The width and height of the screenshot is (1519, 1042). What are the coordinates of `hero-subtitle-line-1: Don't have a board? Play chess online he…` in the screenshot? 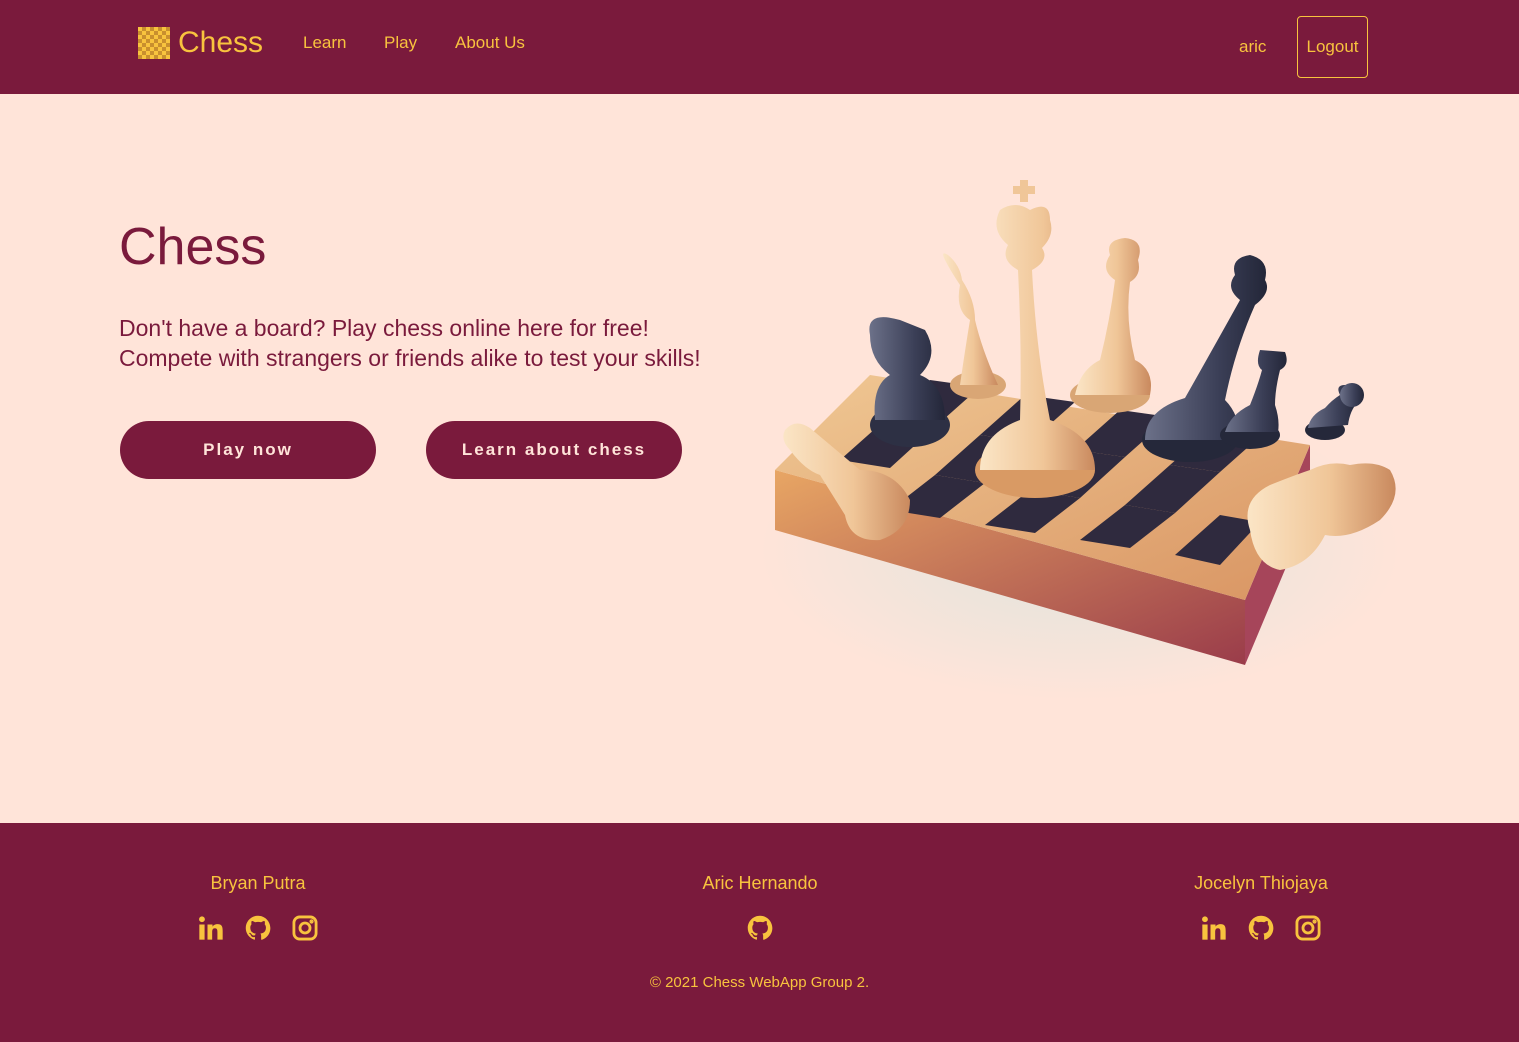 It's located at (384, 328).